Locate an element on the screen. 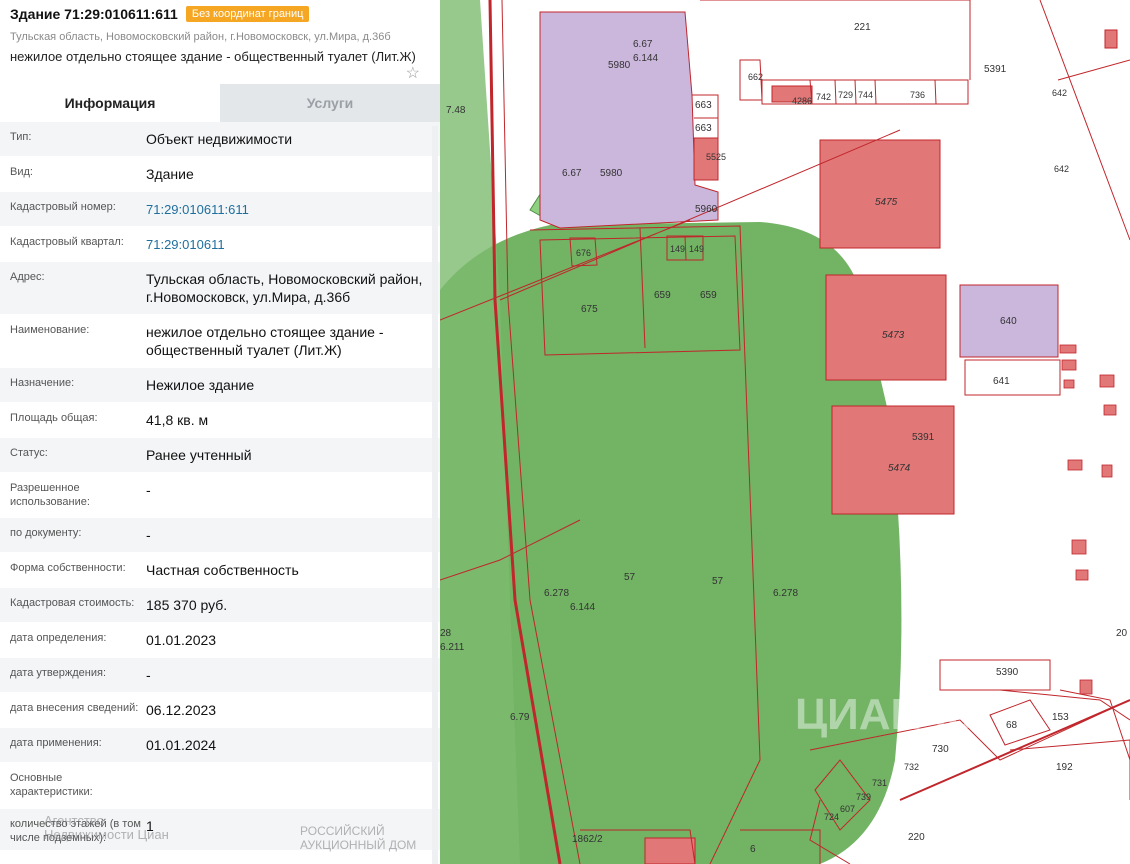 This screenshot has width=1130, height=864. property-label: Тип: is located at coordinates (21, 137).